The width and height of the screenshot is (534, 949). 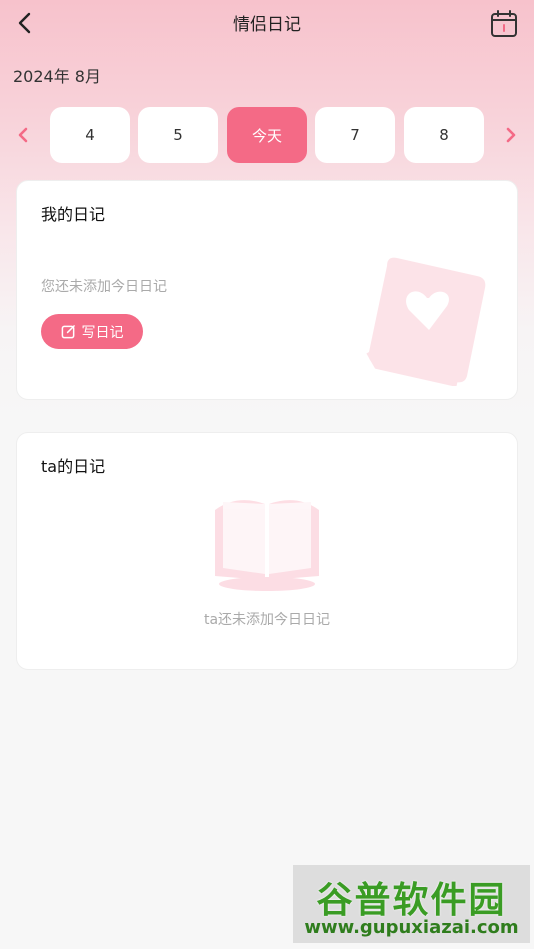 I want to click on watermark-logo: 谷普软件园 www.gupuxiazai.com, so click(x=411, y=904).